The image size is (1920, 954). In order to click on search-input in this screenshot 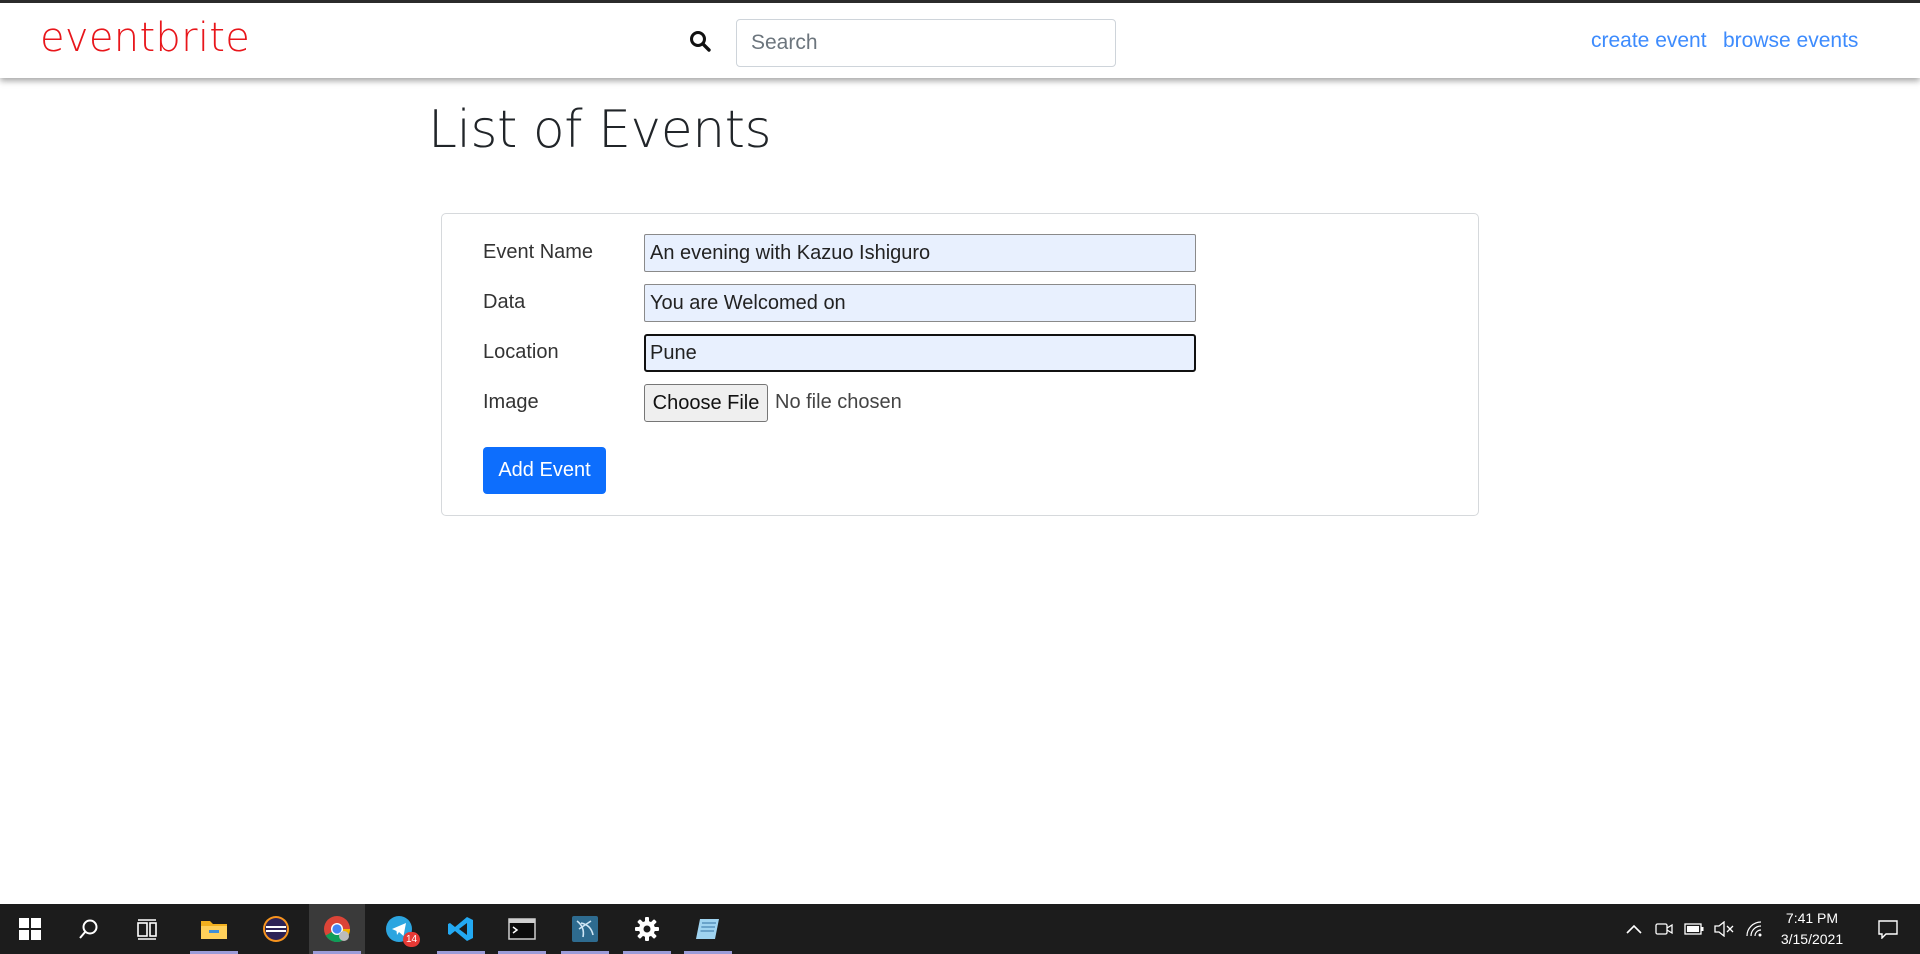, I will do `click(926, 43)`.